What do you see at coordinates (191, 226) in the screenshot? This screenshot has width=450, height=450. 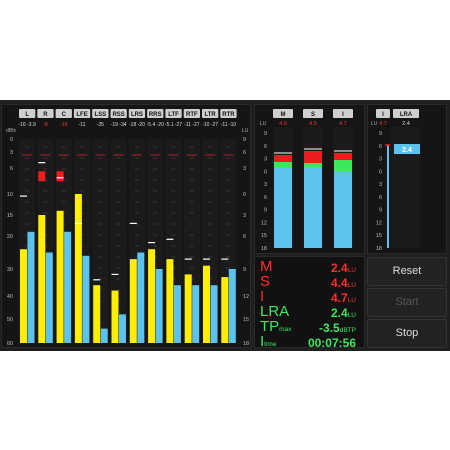 I see `channel-meter-rtf: RTF -11 -27` at bounding box center [191, 226].